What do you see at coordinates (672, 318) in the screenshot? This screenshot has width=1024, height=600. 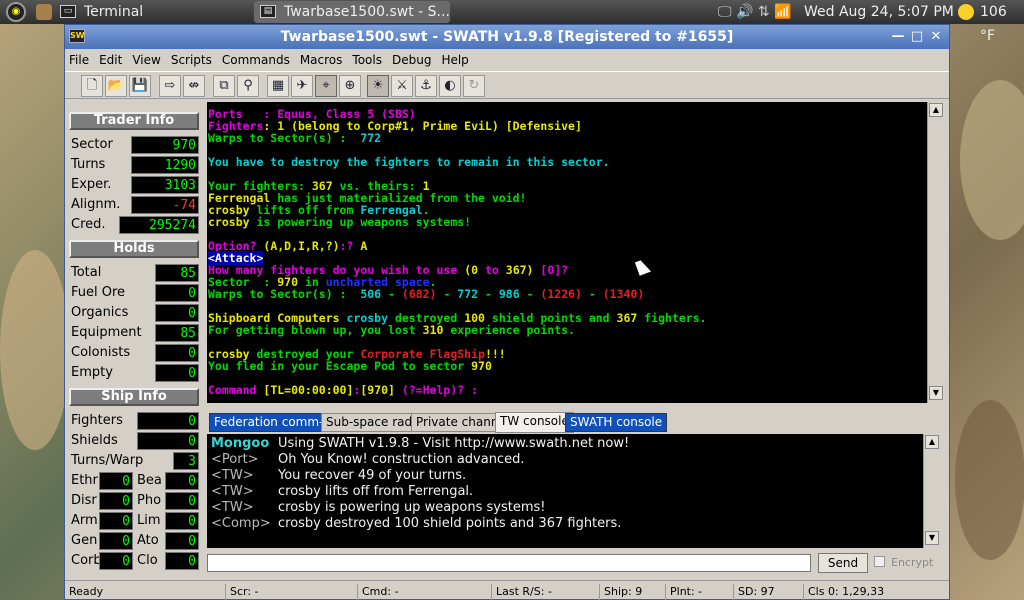 I see `terminal-text: fighters.` at bounding box center [672, 318].